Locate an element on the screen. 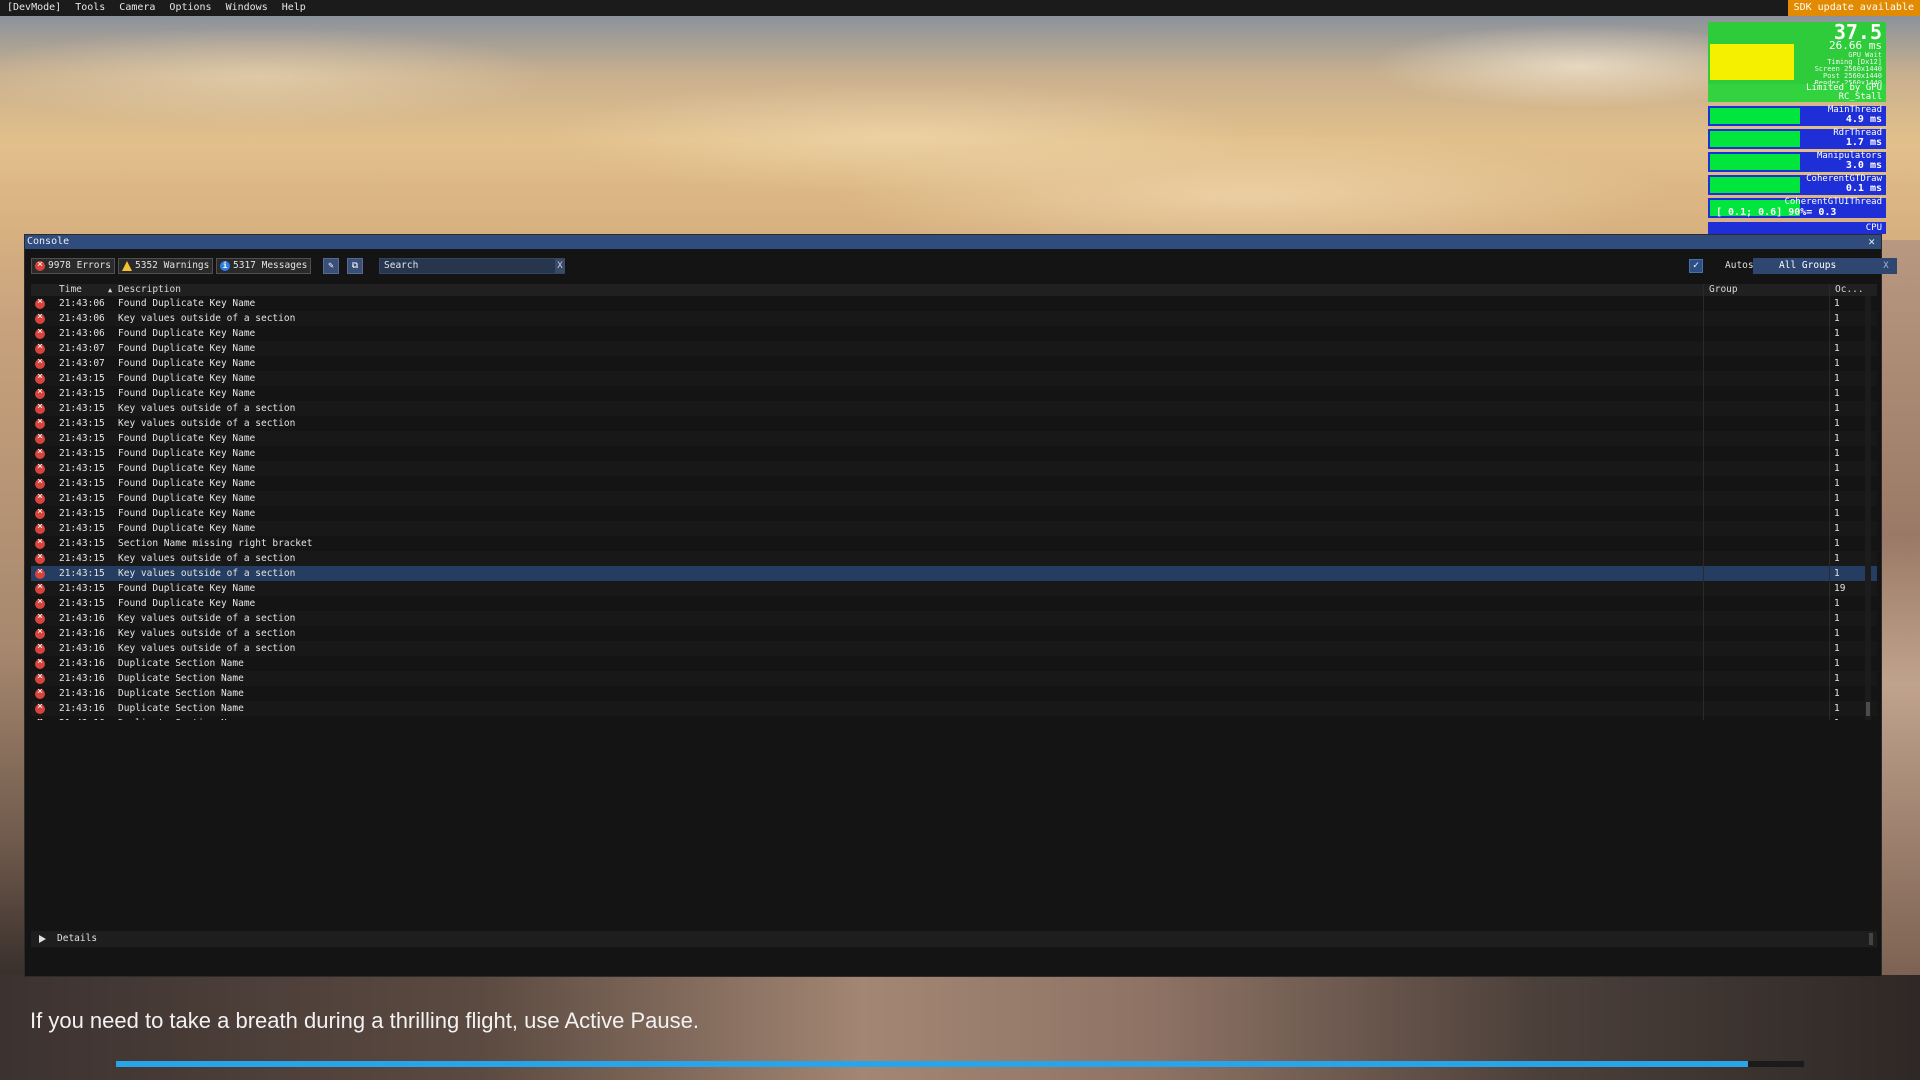  perf-row-value: 3.0 ms is located at coordinates (1863, 165).